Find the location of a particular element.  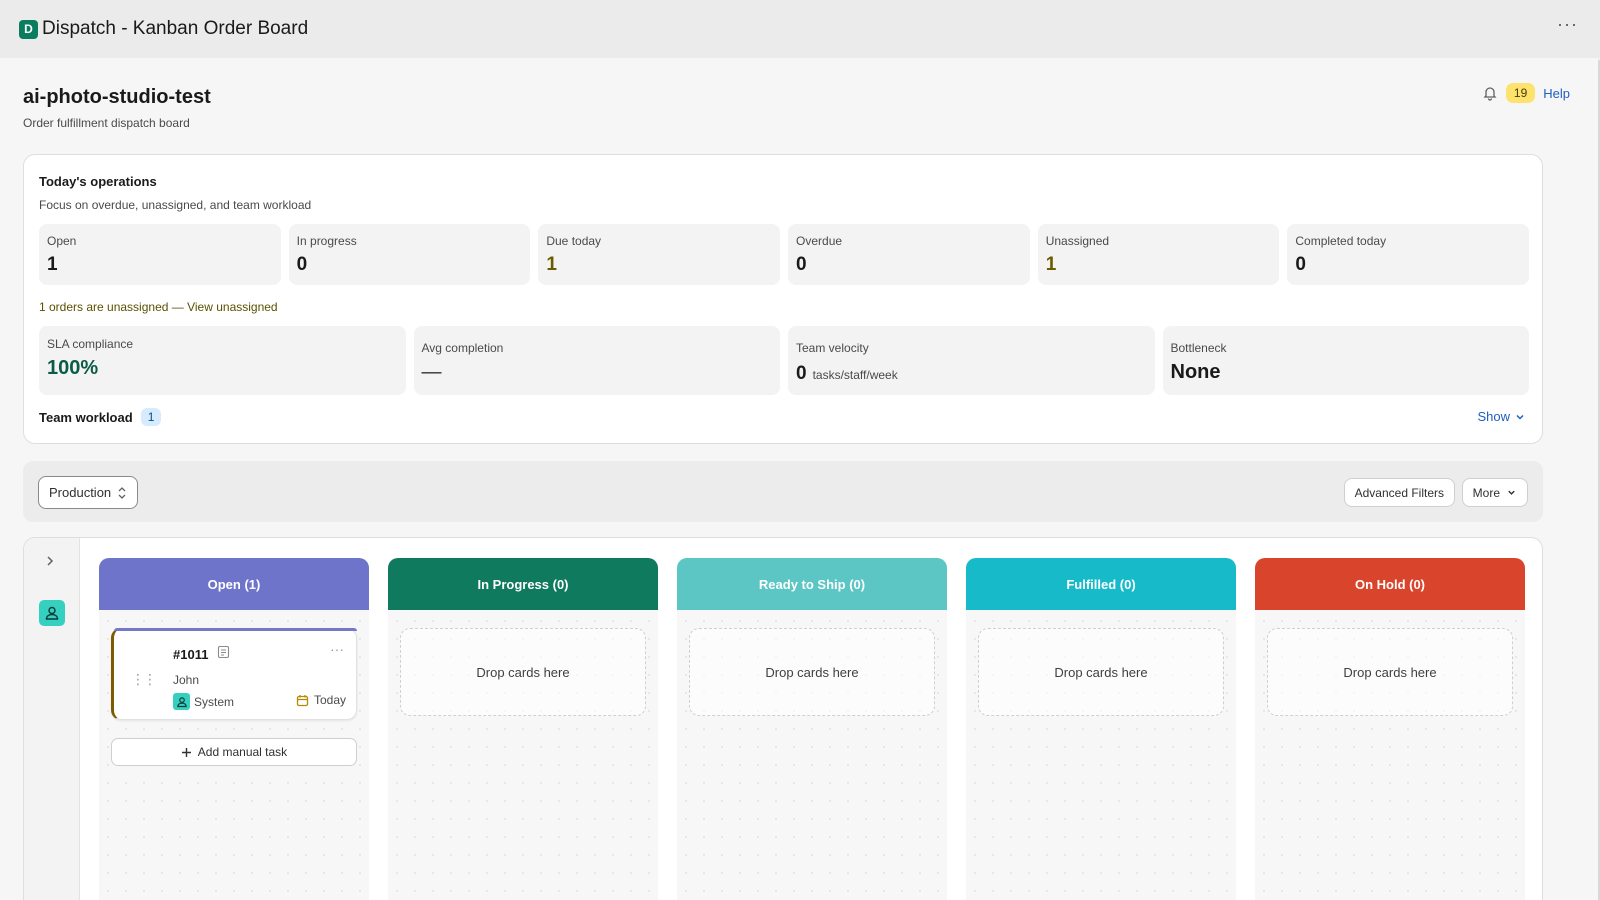

stat-unassigned: Unassigned 1 is located at coordinates (1158, 254).